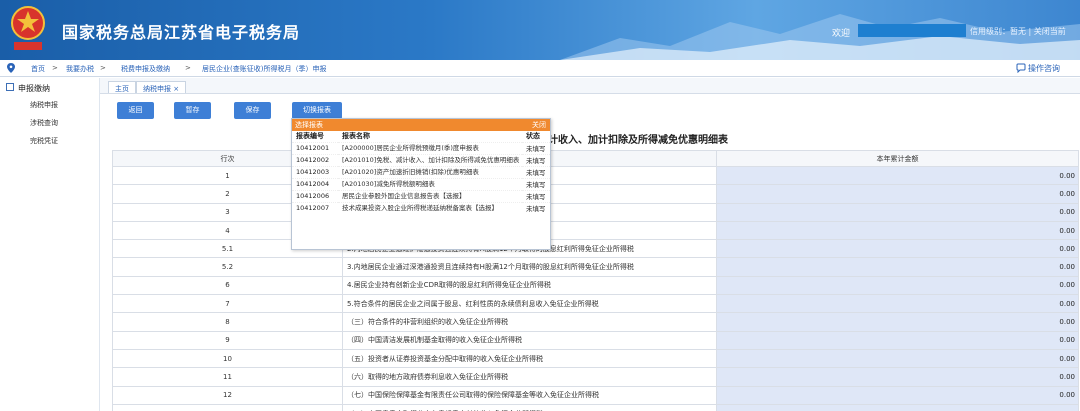 This screenshot has width=1080, height=411. Describe the element at coordinates (529, 407) in the screenshot. I see `row-item-name: （八）中国奥委会取得北京冬奥组委支付的收入免征企业所得税` at that location.